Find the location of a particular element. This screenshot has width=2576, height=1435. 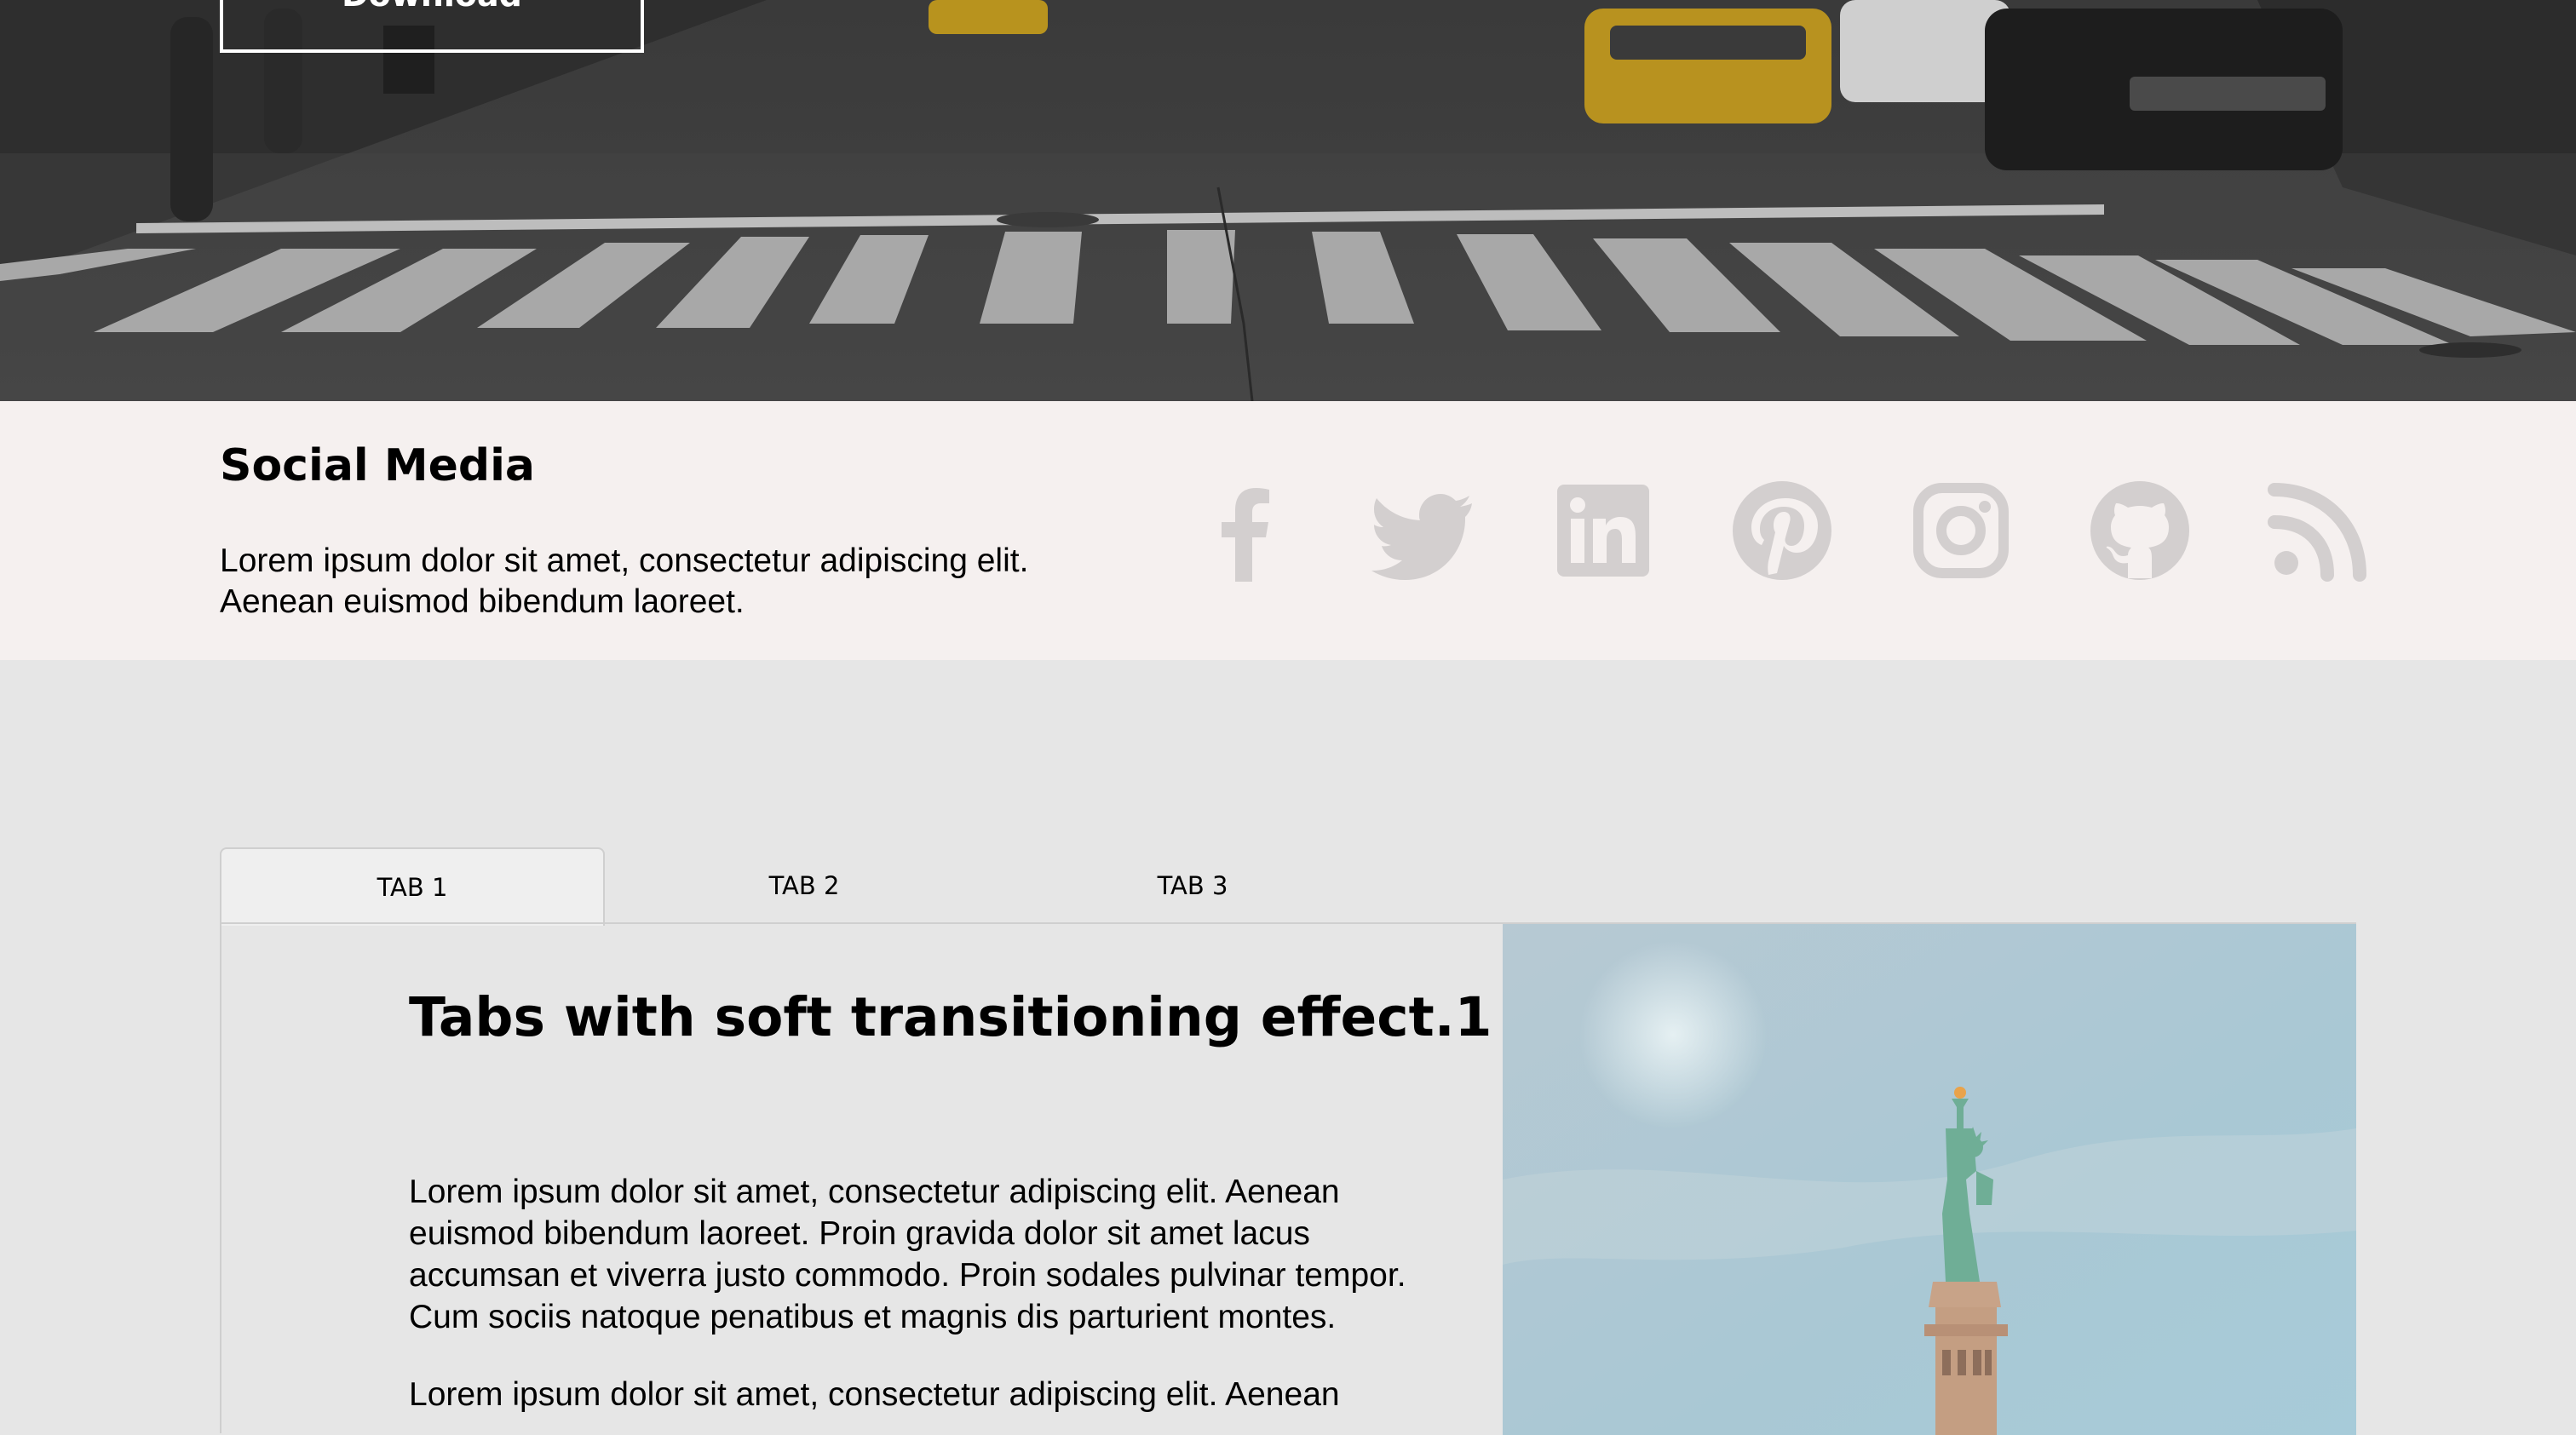

download-button: Download is located at coordinates (432, 26).